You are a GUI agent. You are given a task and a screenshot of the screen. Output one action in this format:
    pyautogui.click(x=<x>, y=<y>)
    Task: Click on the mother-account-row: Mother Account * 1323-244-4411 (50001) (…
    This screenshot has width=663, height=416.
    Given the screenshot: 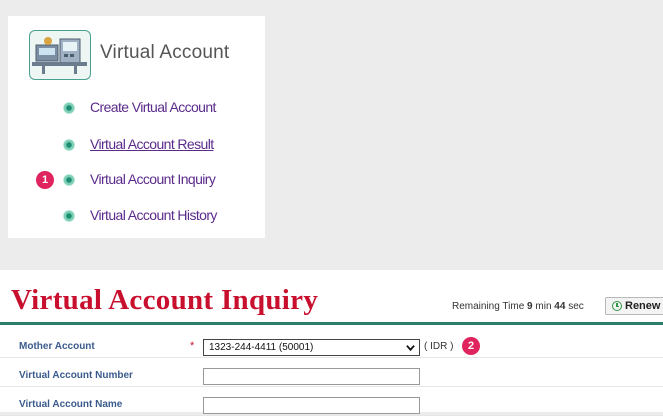 What is the action you would take?
    pyautogui.click(x=331, y=347)
    